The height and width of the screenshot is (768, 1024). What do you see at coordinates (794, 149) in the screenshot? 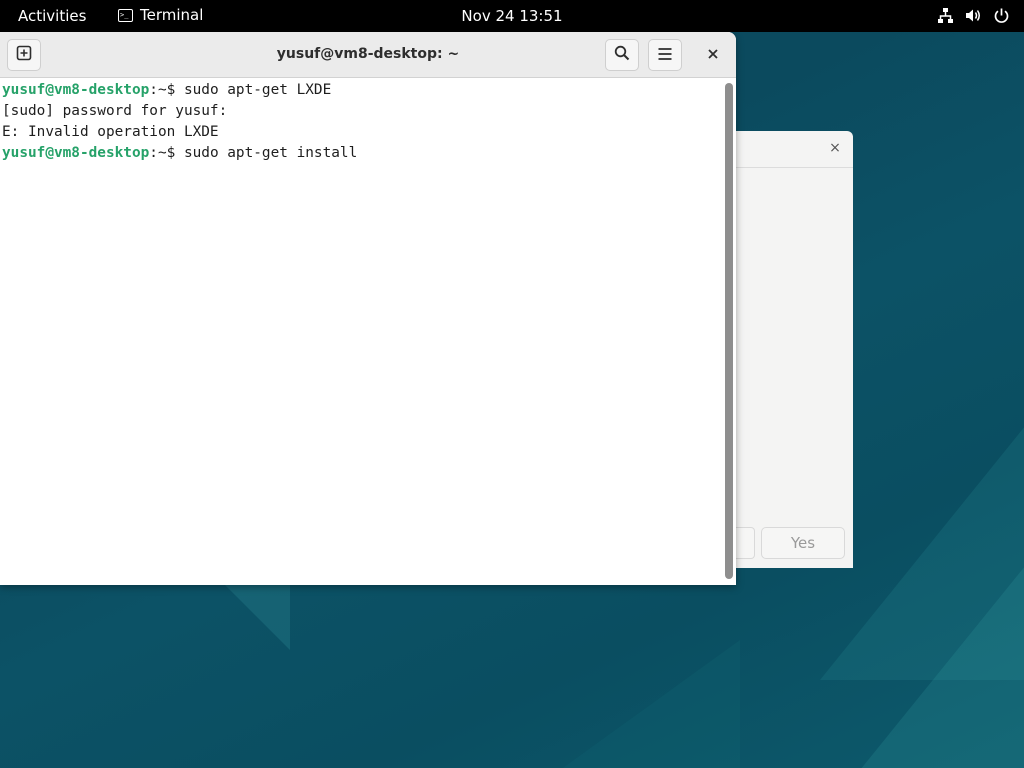
I see `dialog-header: ×` at bounding box center [794, 149].